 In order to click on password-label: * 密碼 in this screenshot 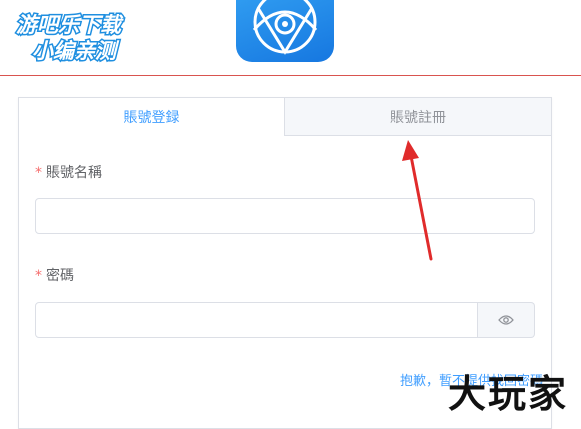, I will do `click(54, 275)`.